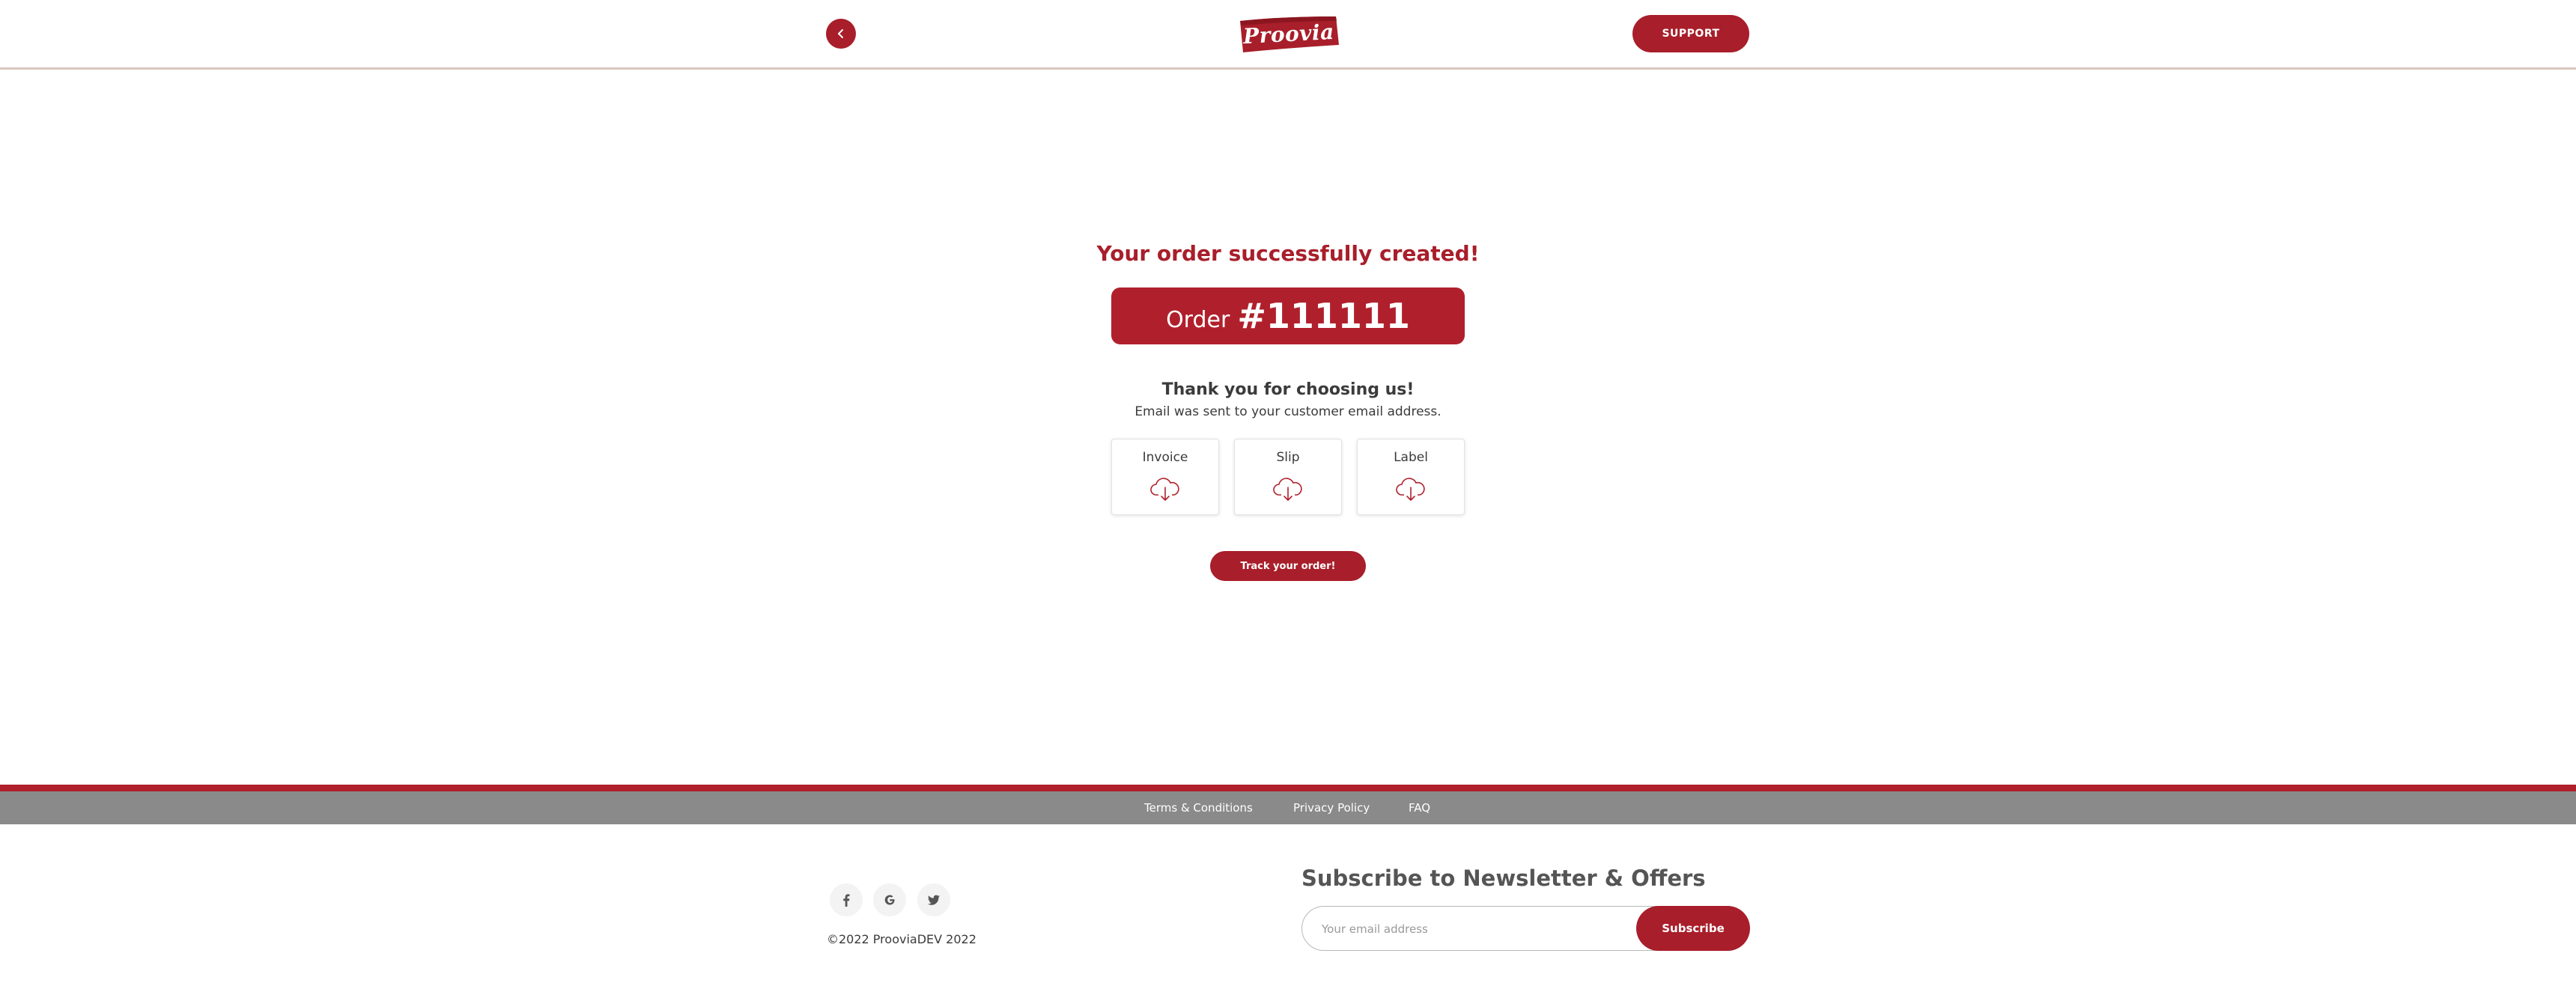  What do you see at coordinates (1503, 878) in the screenshot?
I see `newsletter-title: Subscribe to Newsletter & Offers` at bounding box center [1503, 878].